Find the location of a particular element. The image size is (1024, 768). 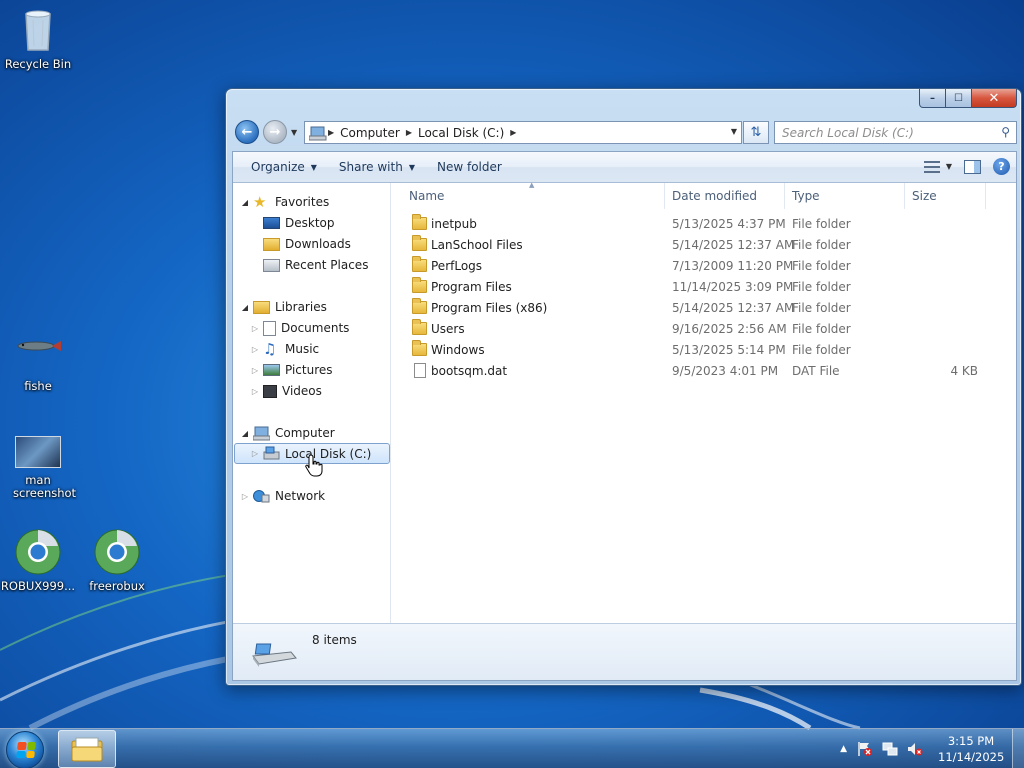

action-center-flag-icon is located at coordinates (865, 749).